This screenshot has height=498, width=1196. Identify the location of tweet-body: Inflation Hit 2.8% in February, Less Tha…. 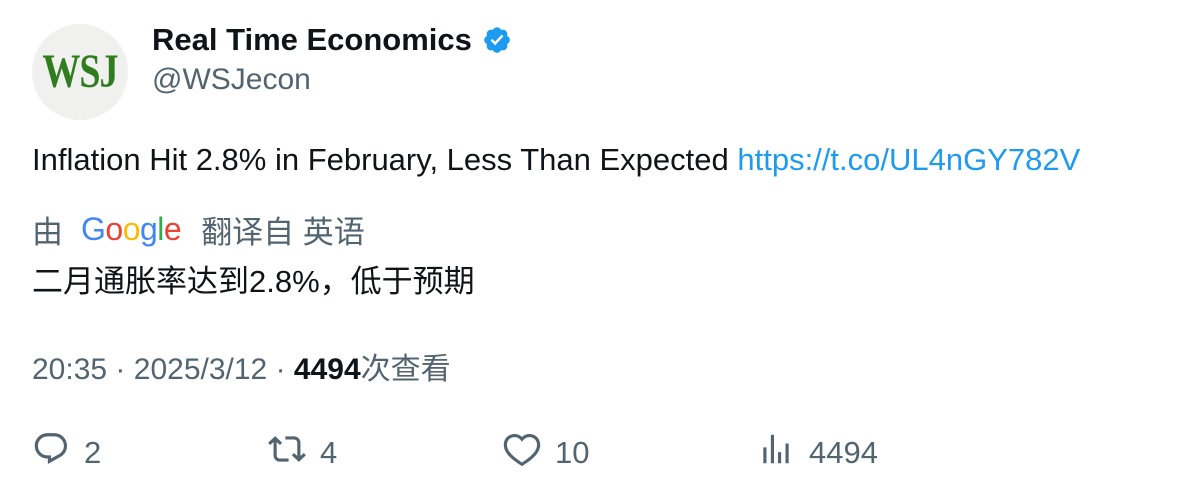
(380, 159).